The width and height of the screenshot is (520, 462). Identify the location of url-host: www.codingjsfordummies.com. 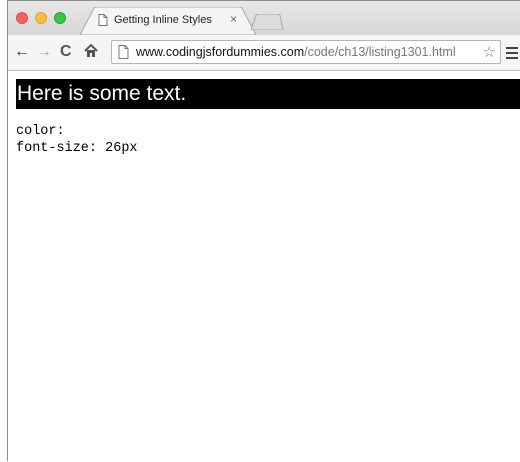
(220, 52).